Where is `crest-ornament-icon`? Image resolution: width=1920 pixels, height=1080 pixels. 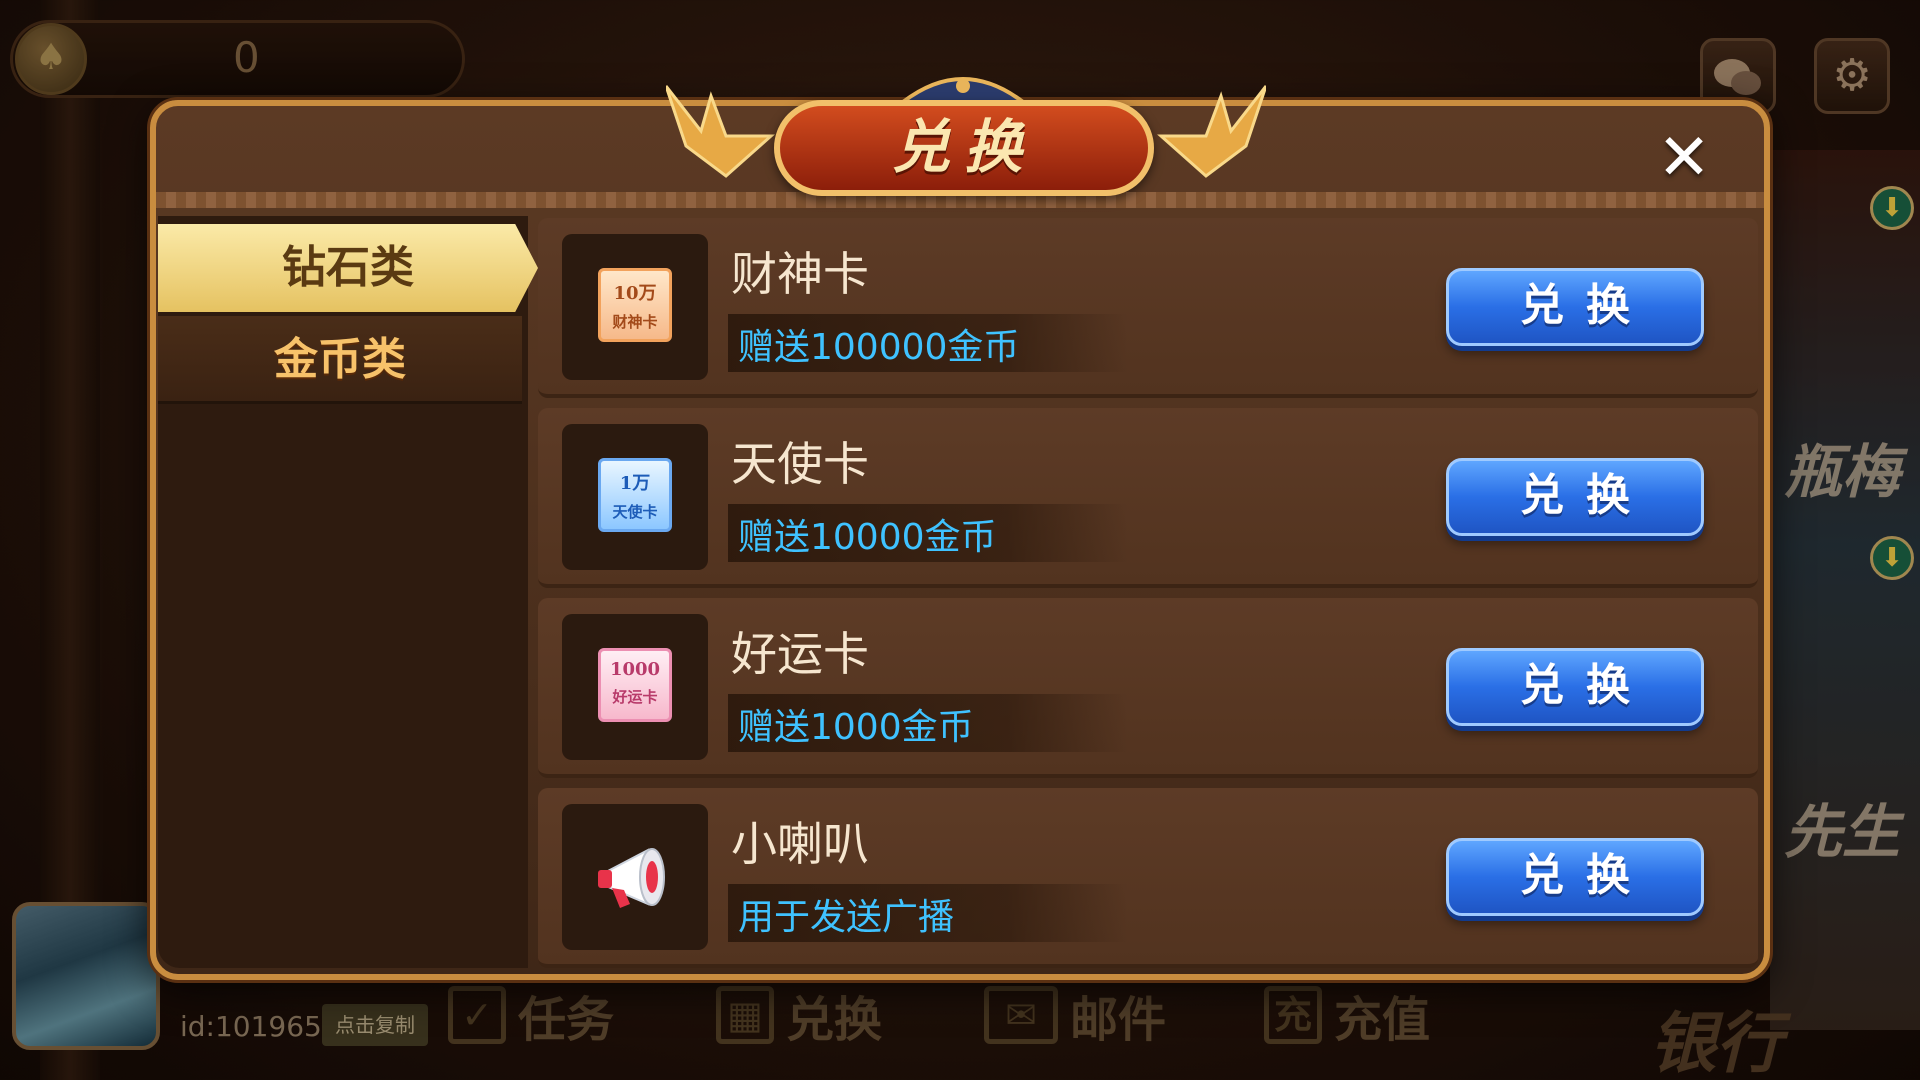 crest-ornament-icon is located at coordinates (963, 90).